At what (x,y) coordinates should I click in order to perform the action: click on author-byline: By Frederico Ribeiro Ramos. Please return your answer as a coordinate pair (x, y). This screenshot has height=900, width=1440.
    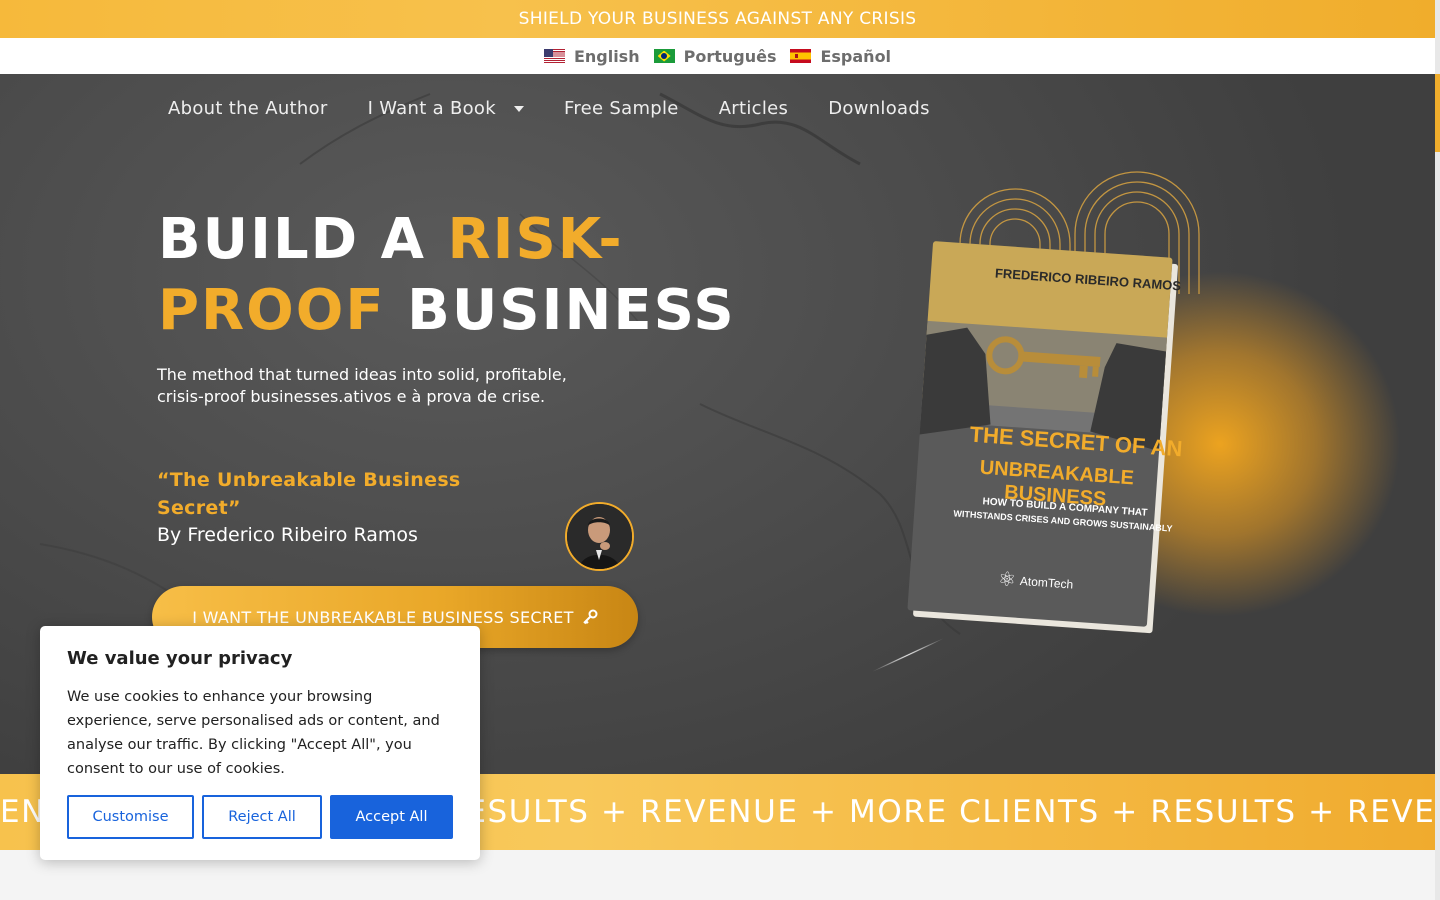
    Looking at the image, I should click on (287, 535).